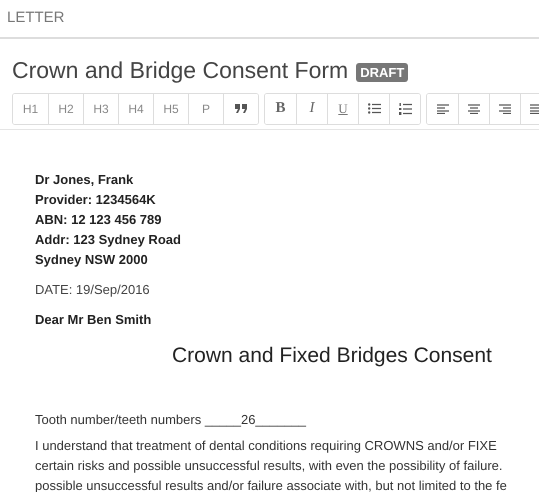 The image size is (539, 492). What do you see at coordinates (91, 259) in the screenshot?
I see `sender-line: Sydney NSW 2000` at bounding box center [91, 259].